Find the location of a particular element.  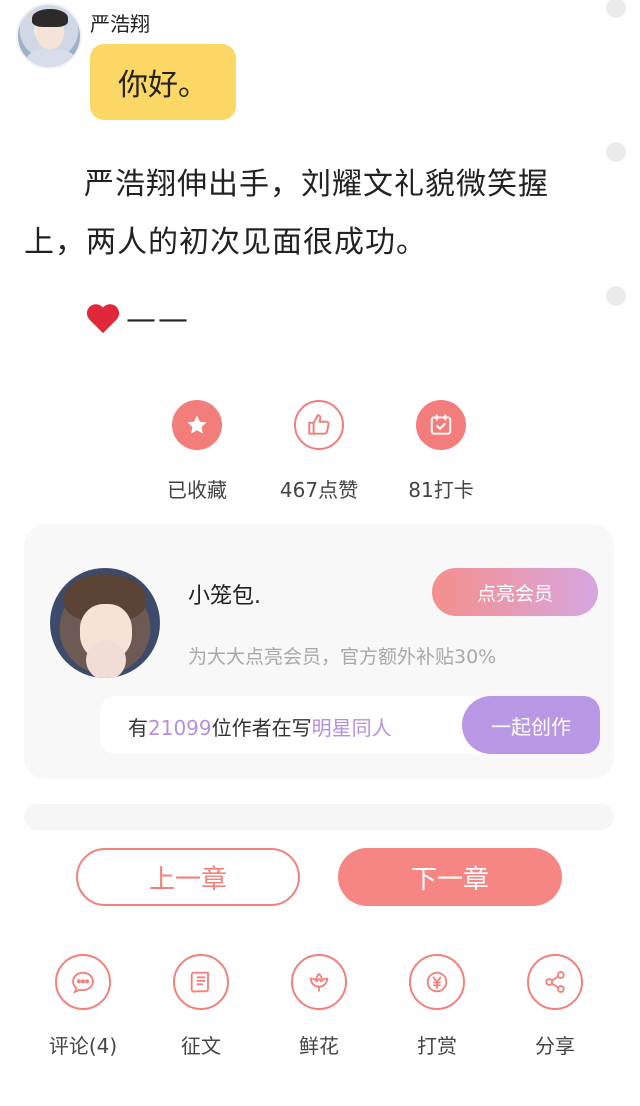

star-icon is located at coordinates (197, 425).